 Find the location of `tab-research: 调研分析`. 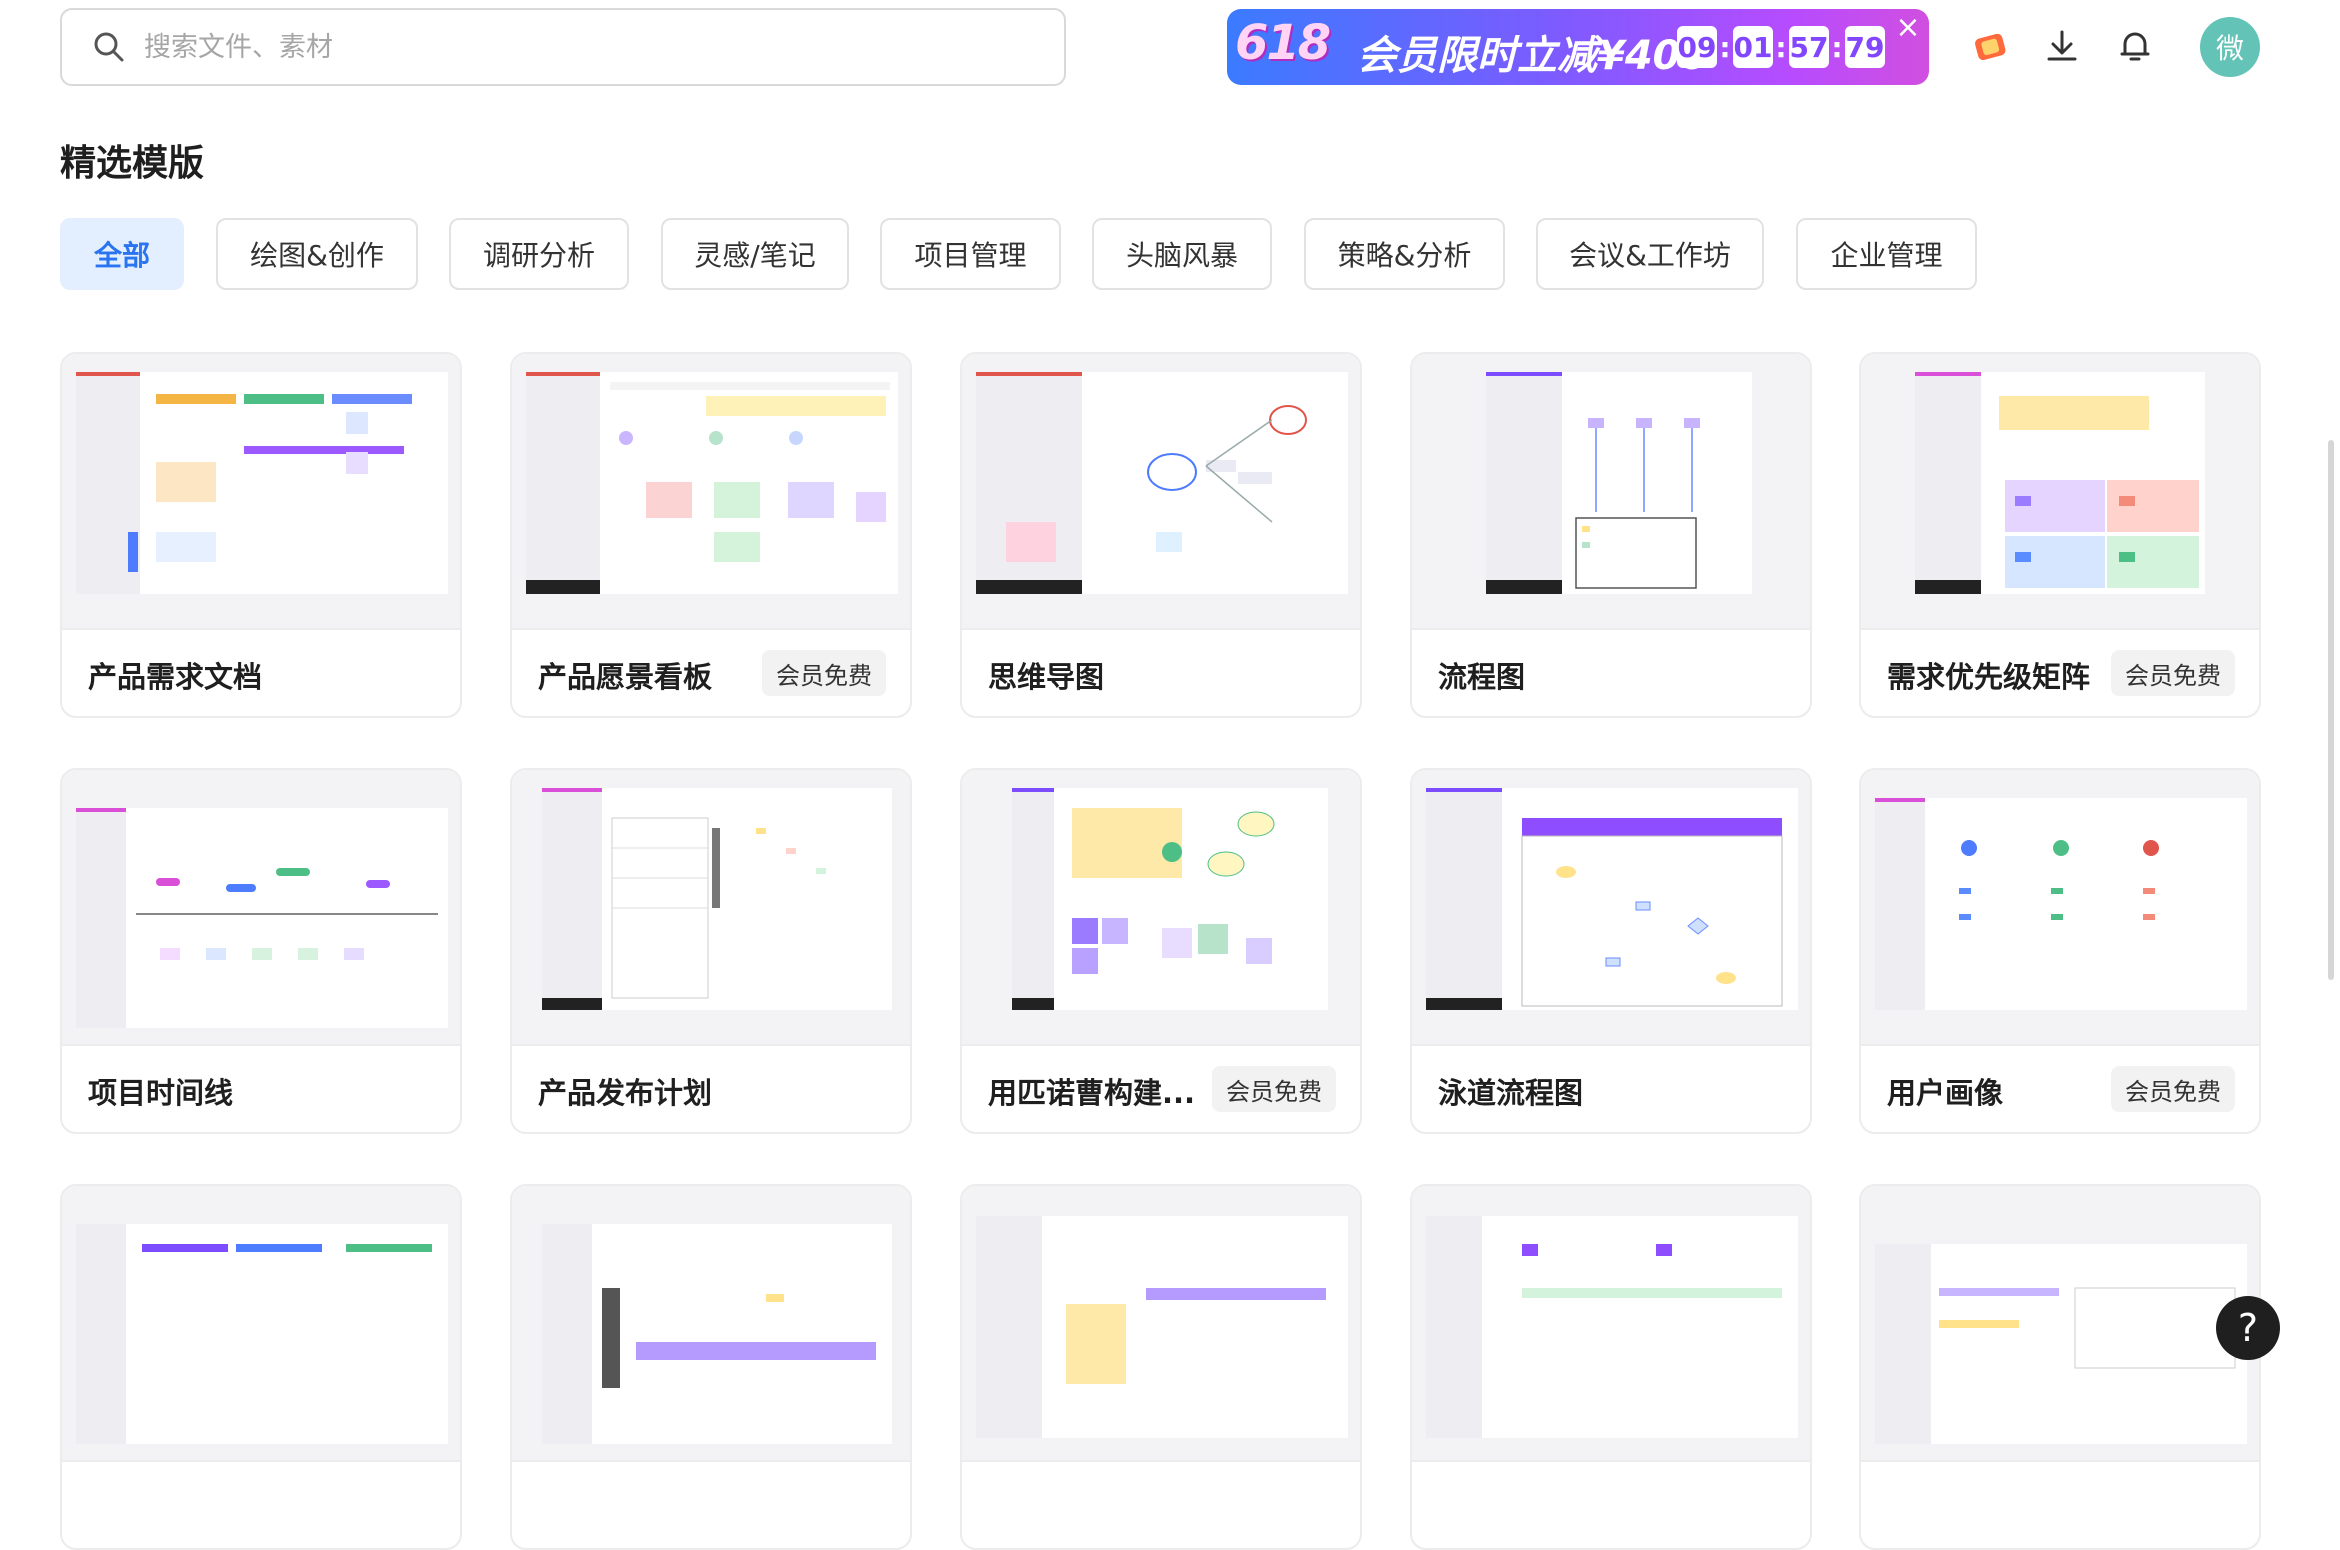

tab-research: 调研分析 is located at coordinates (539, 254).